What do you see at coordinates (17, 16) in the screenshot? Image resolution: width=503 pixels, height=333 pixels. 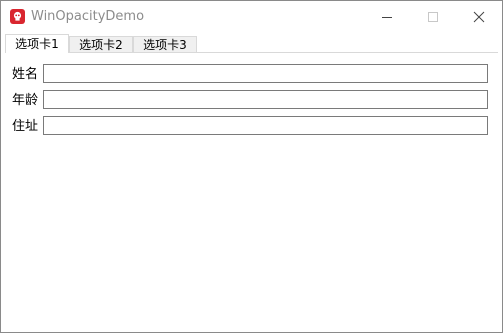 I see `app-icon` at bounding box center [17, 16].